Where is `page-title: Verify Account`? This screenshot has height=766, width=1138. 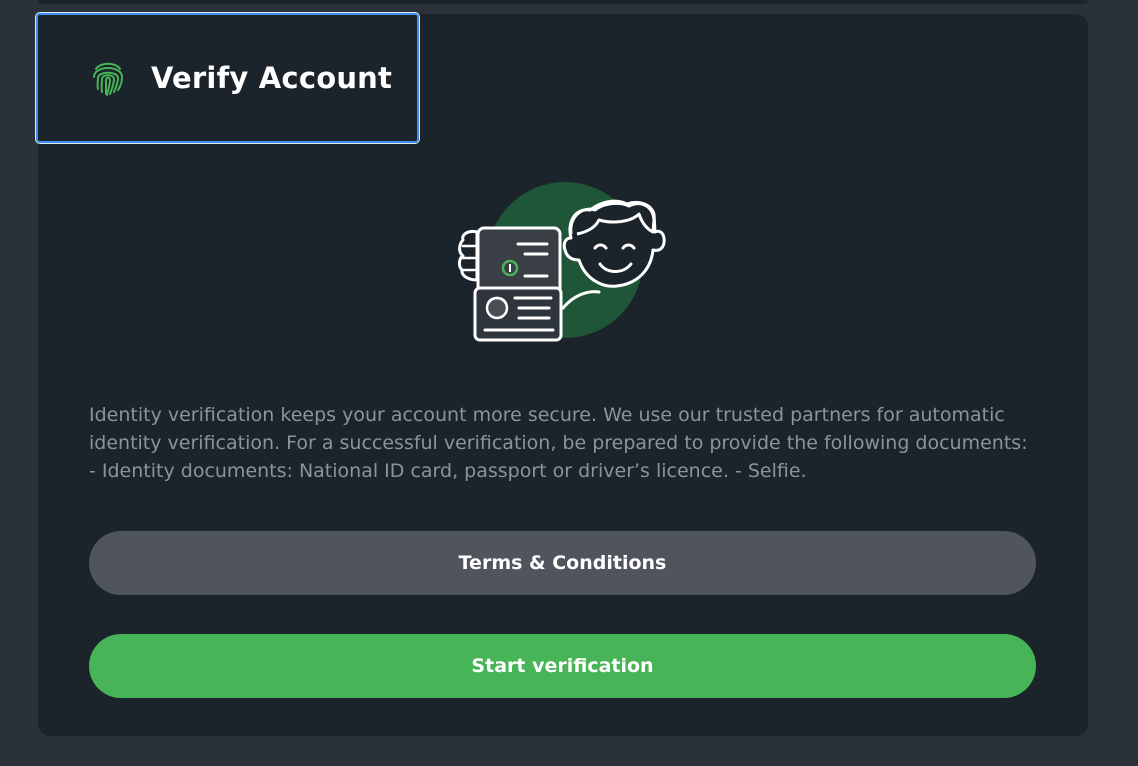
page-title: Verify Account is located at coordinates (272, 78).